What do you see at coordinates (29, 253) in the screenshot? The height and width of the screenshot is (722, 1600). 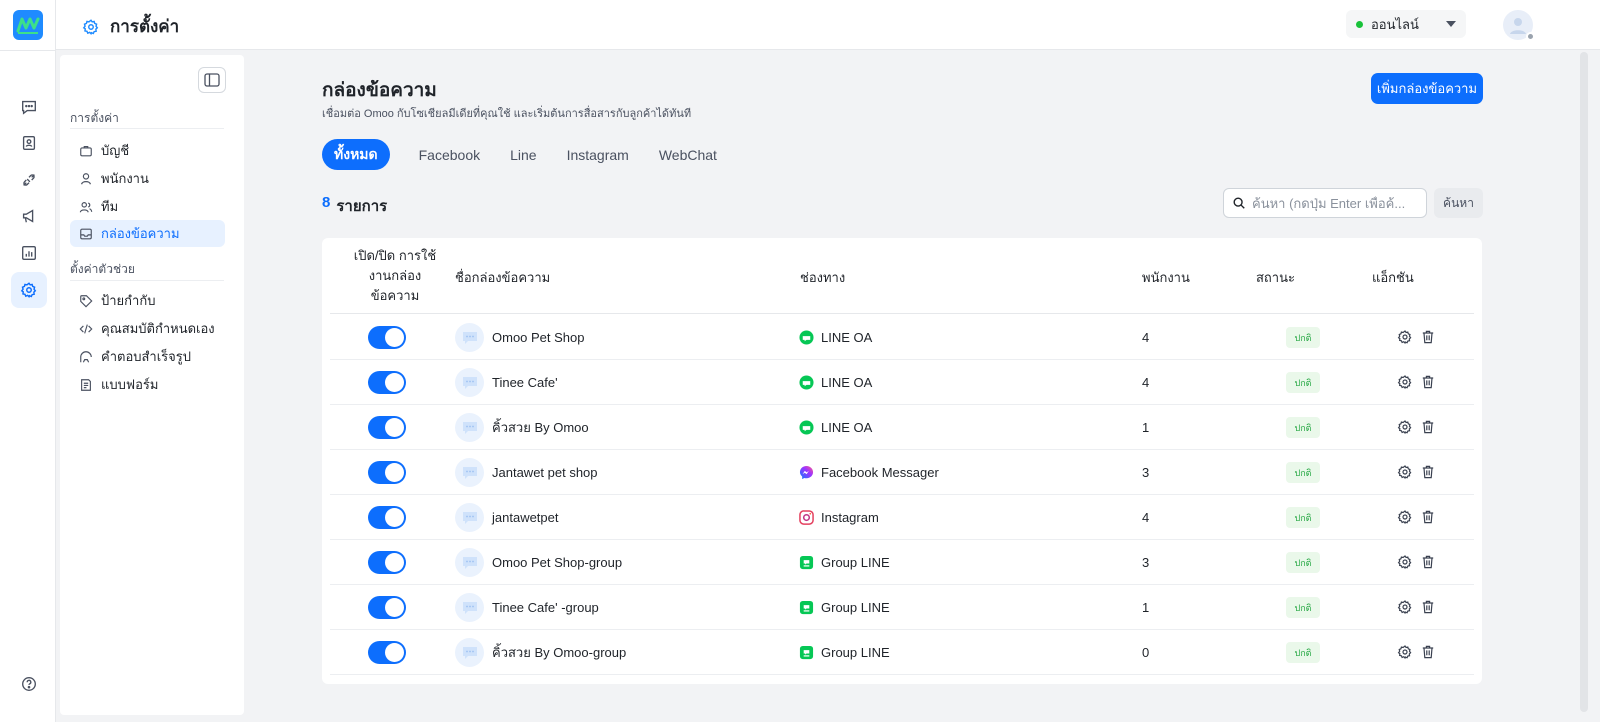 I see `report-chart-icon` at bounding box center [29, 253].